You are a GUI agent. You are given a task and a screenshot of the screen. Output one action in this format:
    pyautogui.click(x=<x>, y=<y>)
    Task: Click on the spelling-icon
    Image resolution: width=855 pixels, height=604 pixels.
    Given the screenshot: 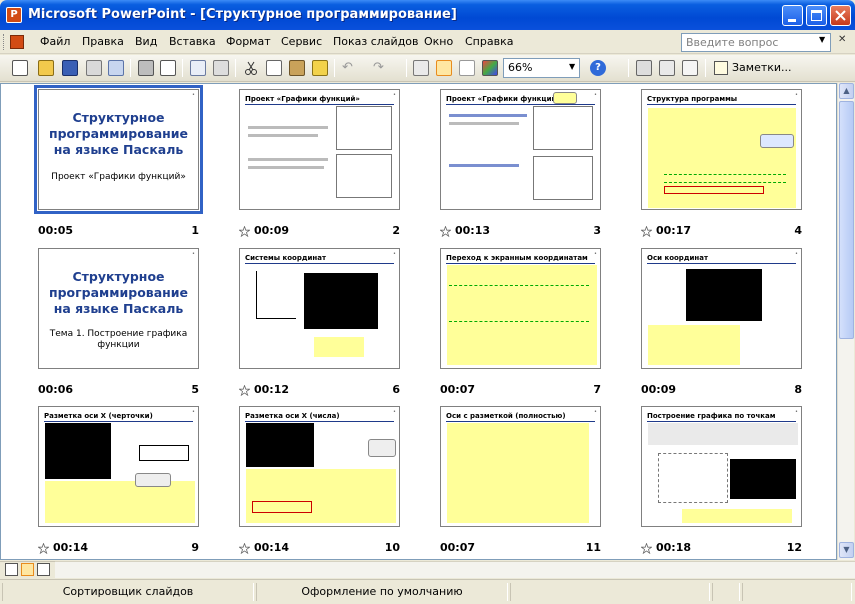 What is the action you would take?
    pyautogui.click(x=198, y=68)
    